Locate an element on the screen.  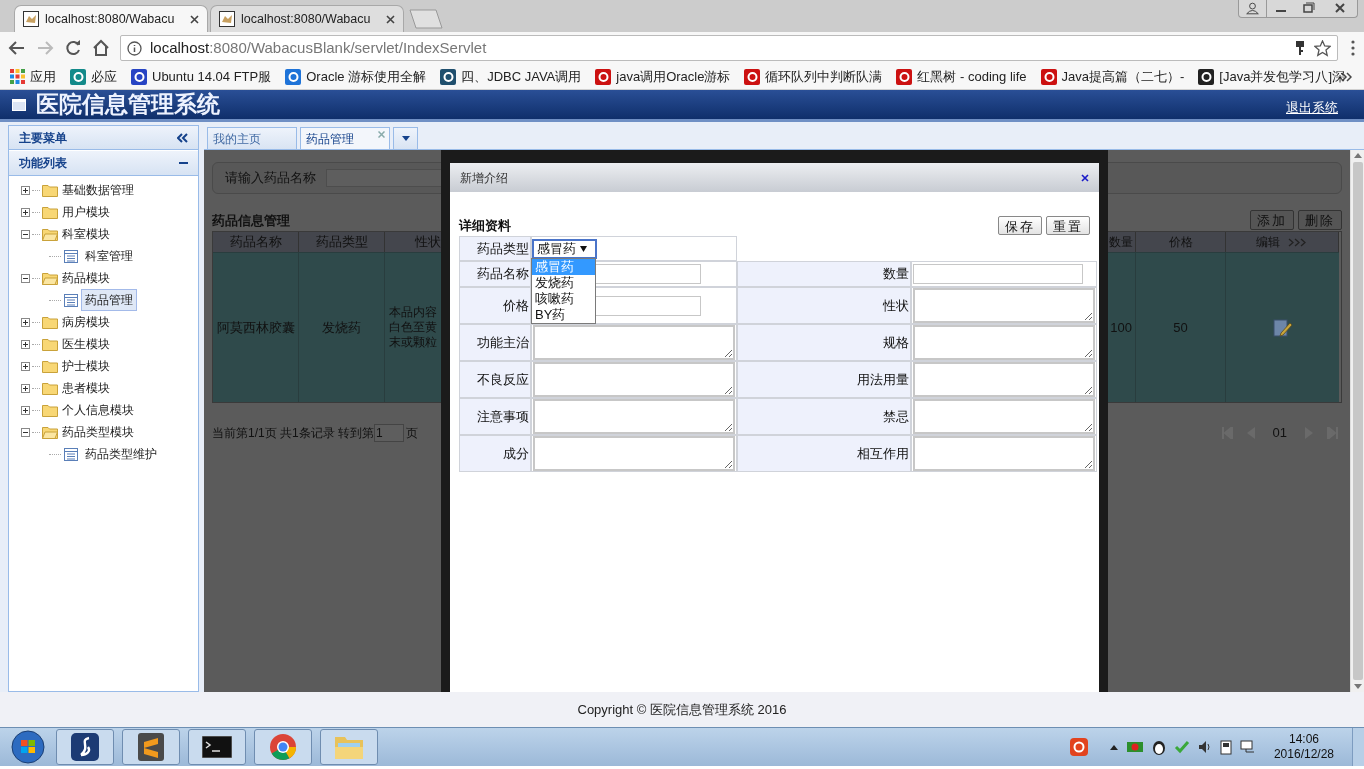
tree-item: 患者模块 is located at coordinates (86, 388).